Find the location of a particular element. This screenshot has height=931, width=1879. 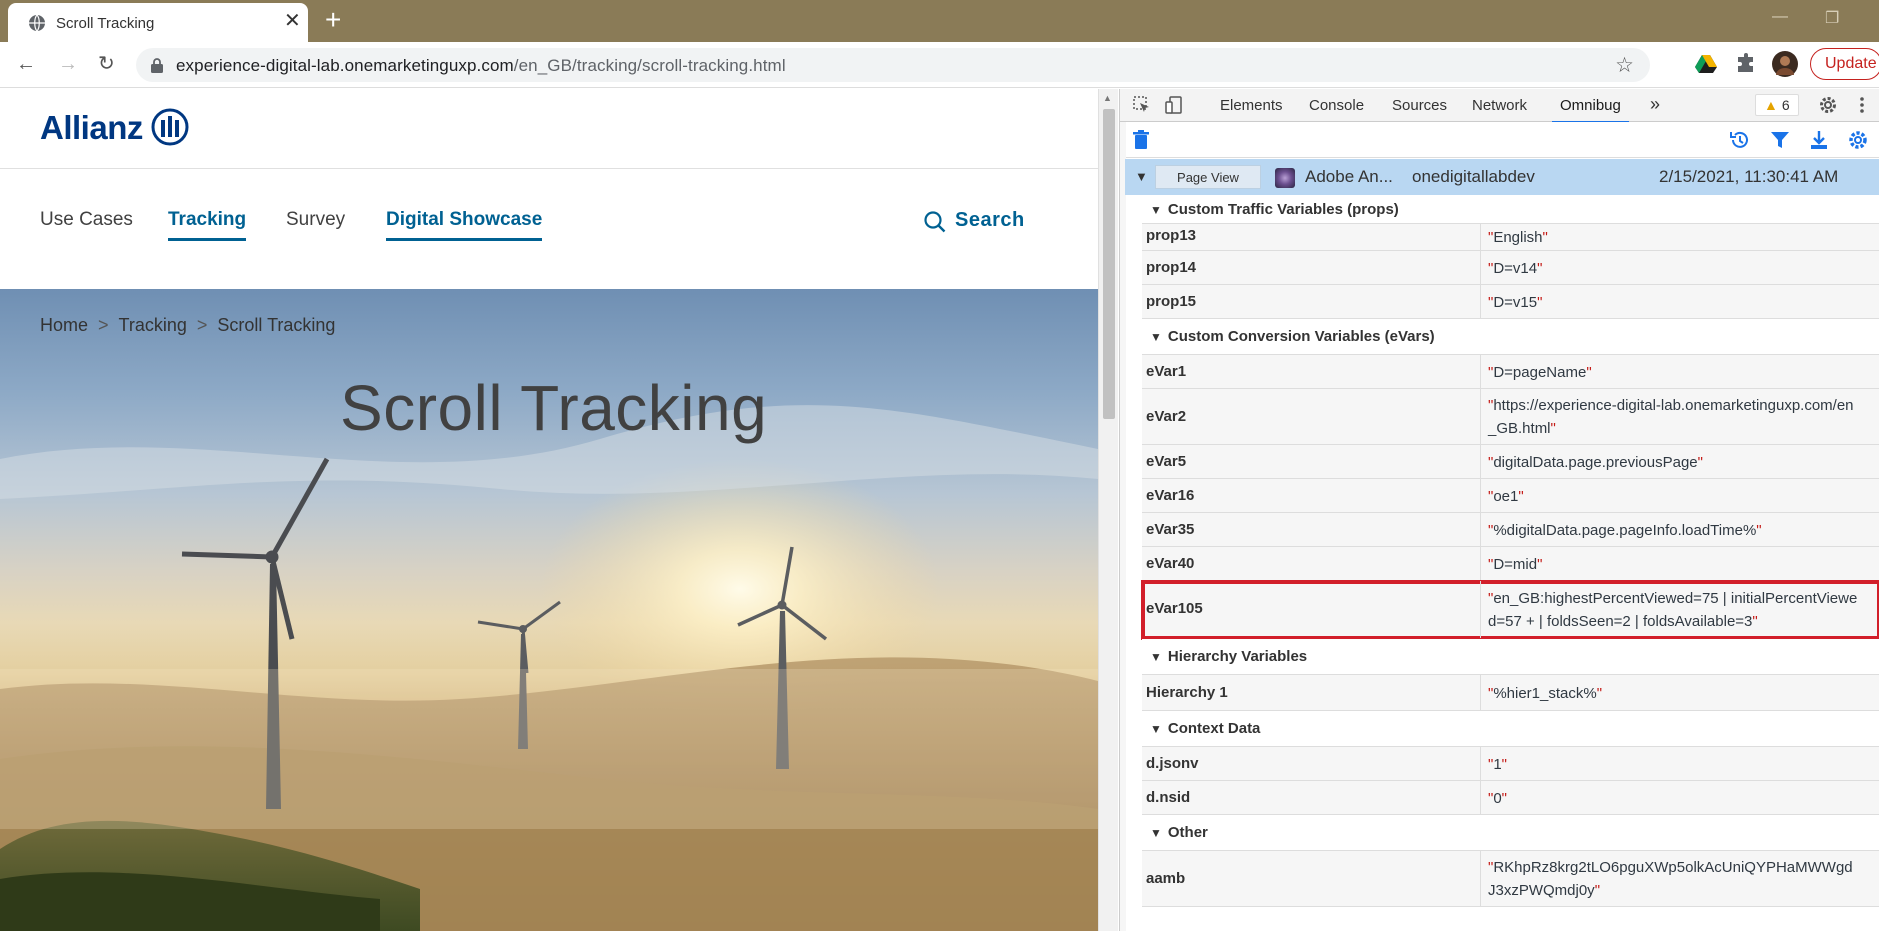

nav-tracking: Tracking is located at coordinates (207, 225).